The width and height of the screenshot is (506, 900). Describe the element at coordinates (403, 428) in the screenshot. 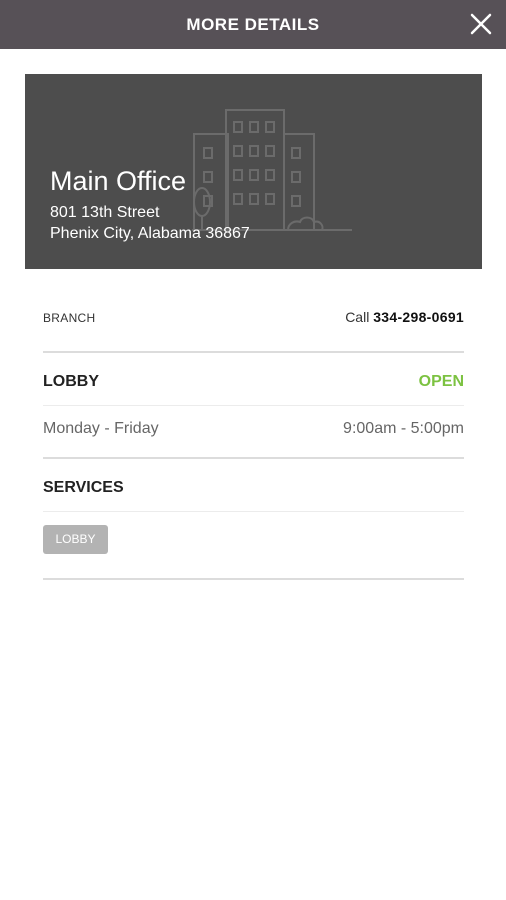

I see `lobby-hours: 9:00am - 5:00pm` at that location.